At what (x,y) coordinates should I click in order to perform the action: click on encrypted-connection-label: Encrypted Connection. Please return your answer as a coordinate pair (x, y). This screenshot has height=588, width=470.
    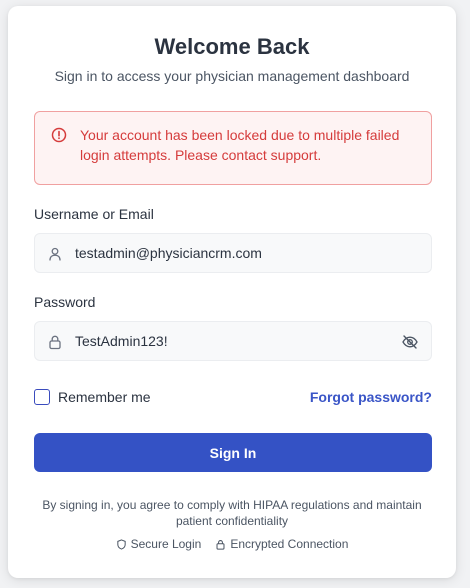
    Looking at the image, I should click on (289, 544).